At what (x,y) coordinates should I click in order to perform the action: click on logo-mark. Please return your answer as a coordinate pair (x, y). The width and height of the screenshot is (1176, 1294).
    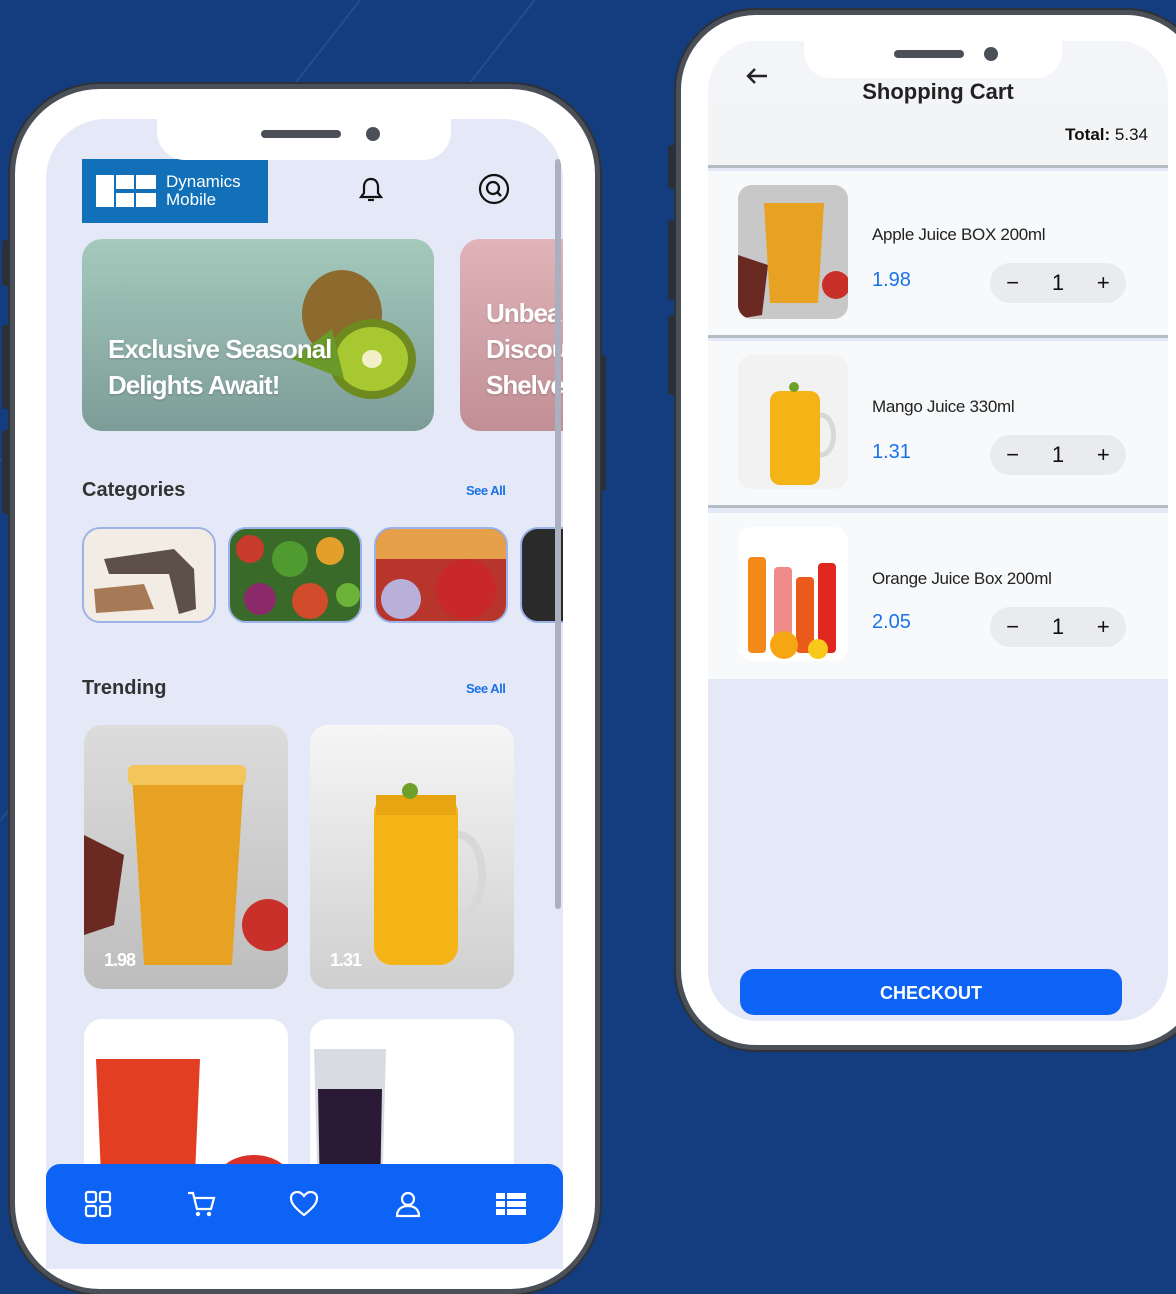
    Looking at the image, I should click on (127, 191).